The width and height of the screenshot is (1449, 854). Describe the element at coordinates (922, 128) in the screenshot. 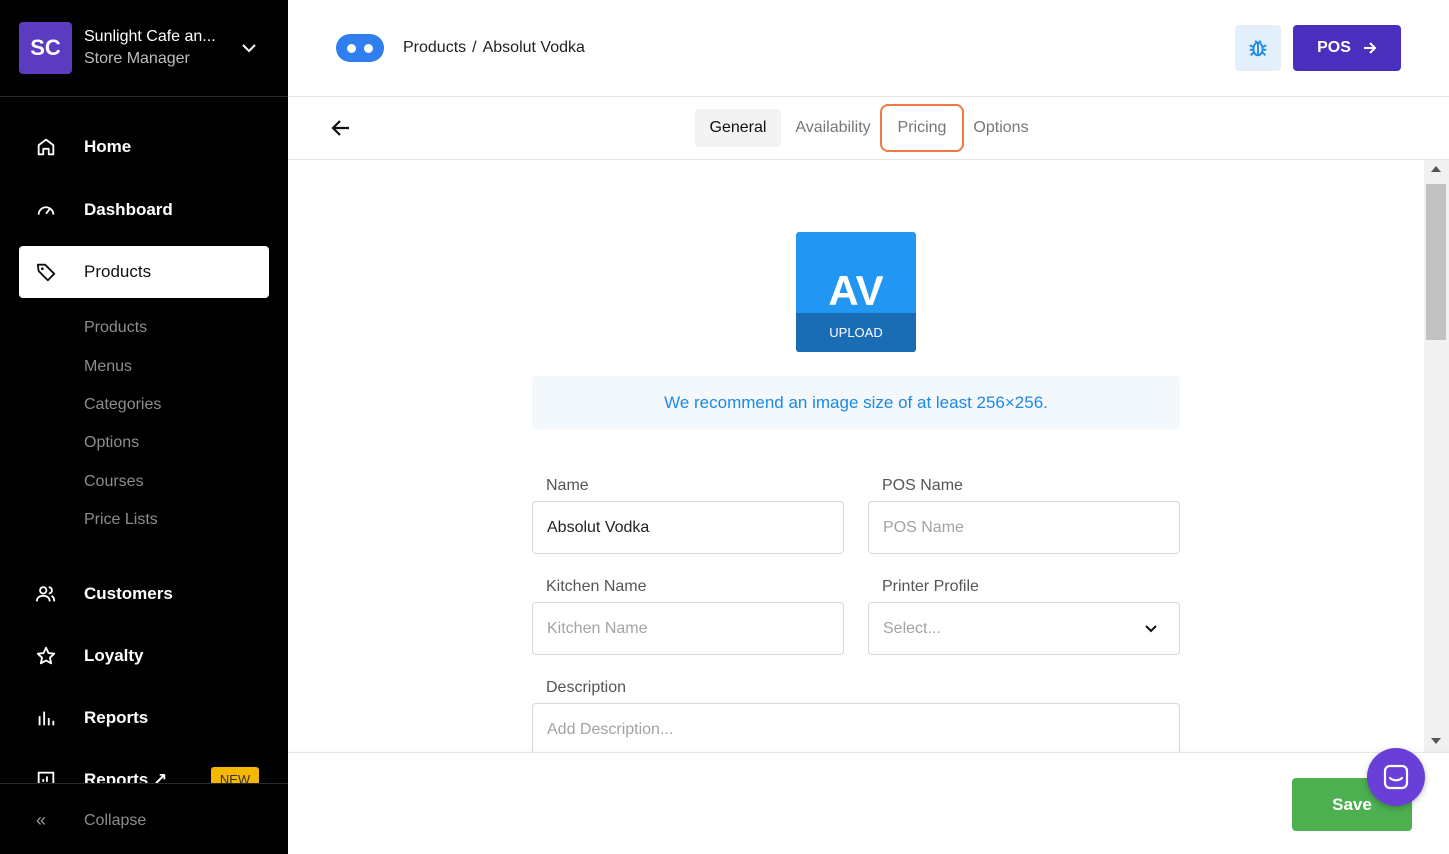

I see `tab-pricing: Pricing` at that location.